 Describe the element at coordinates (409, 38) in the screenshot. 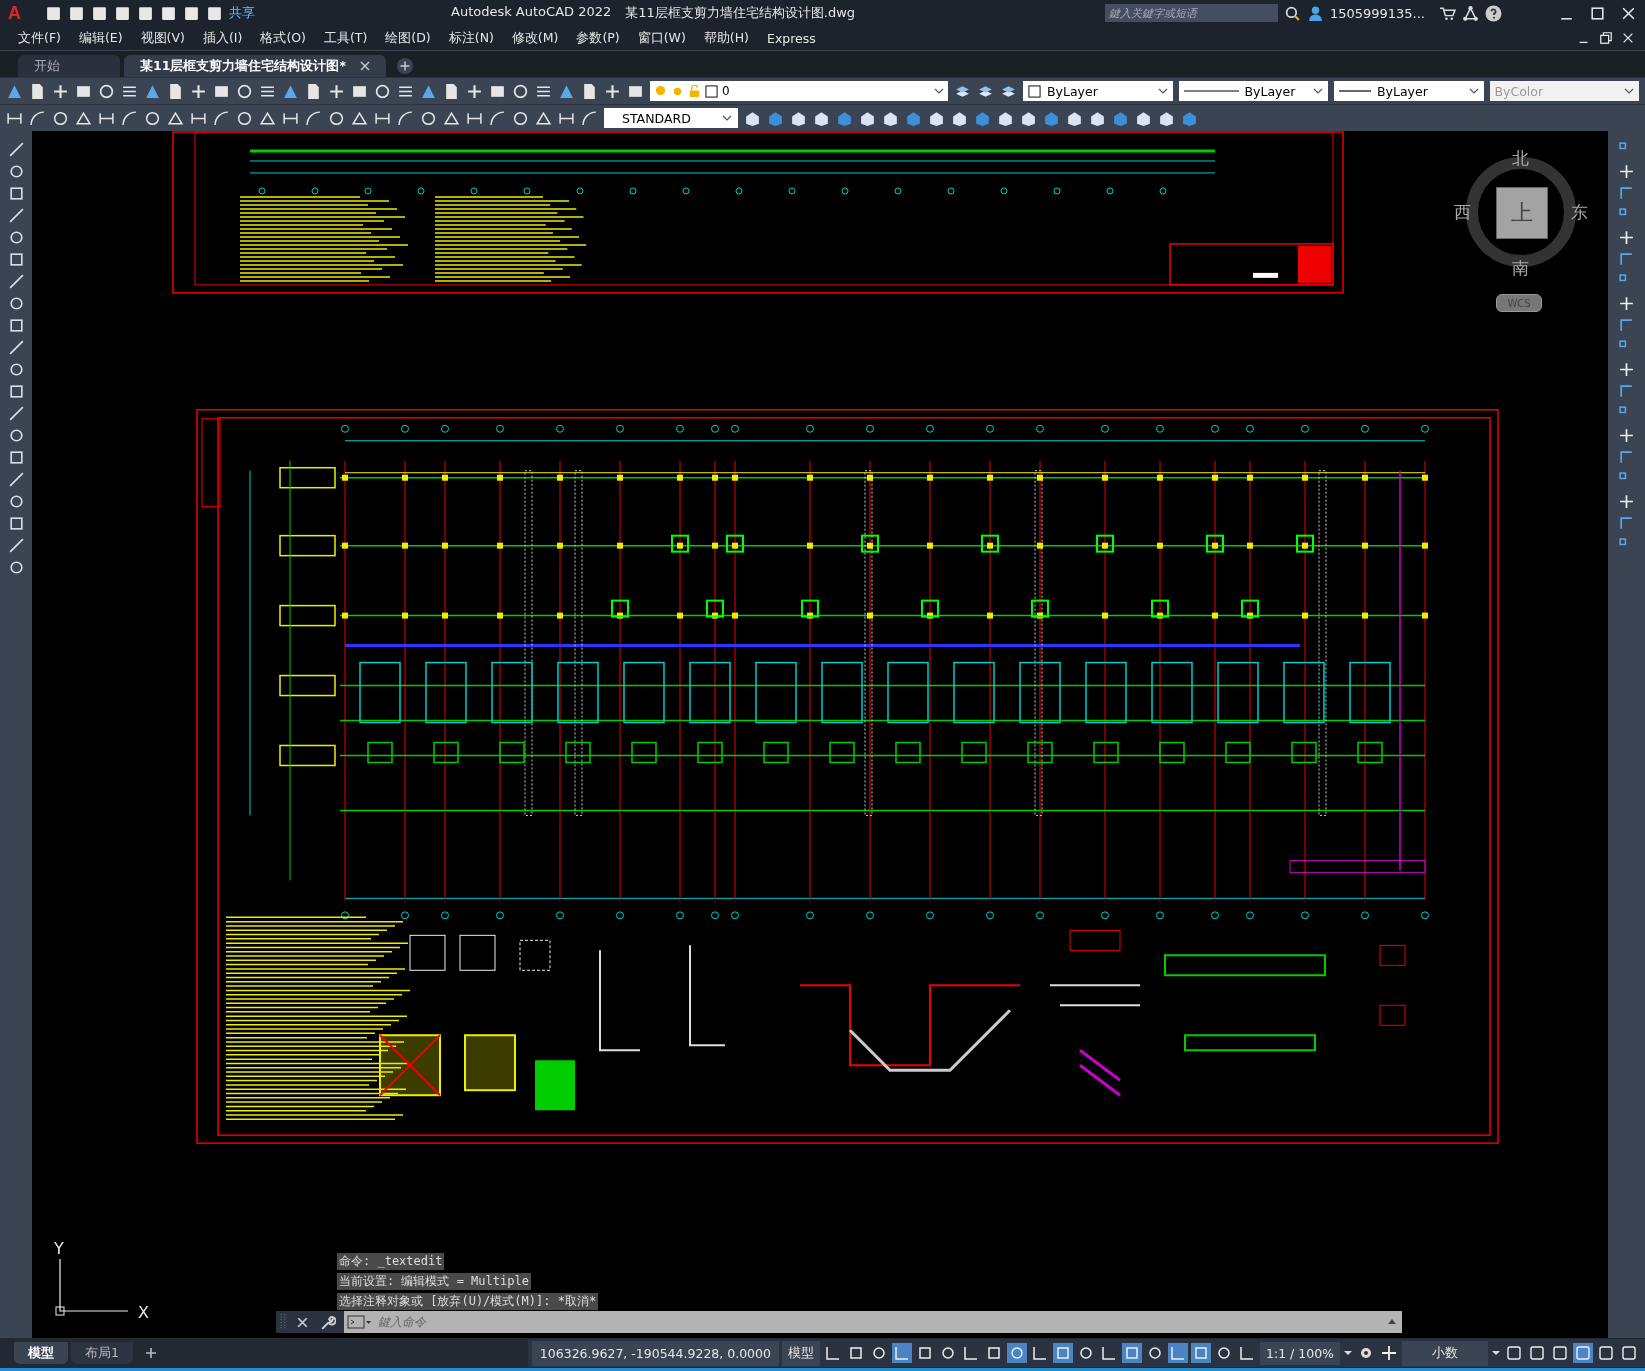

I see `menu-item: 绘图(D)` at that location.